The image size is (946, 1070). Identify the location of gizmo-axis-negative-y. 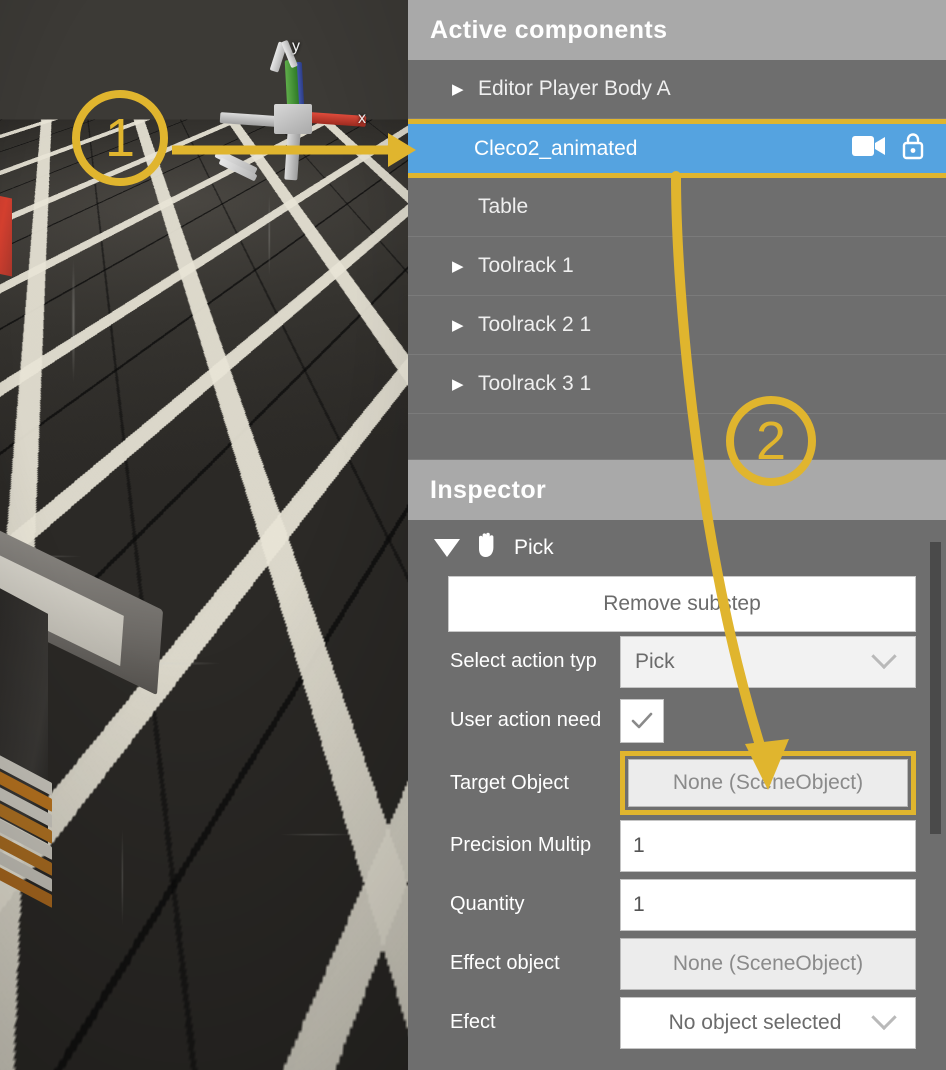
(292, 155).